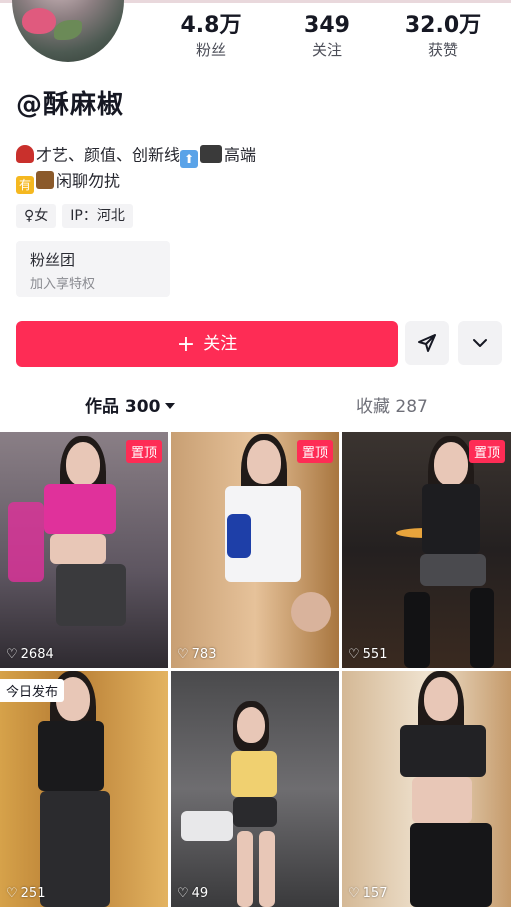 This screenshot has width=511, height=907. Describe the element at coordinates (375, 654) in the screenshot. I see `video-likes-count: 551` at that location.